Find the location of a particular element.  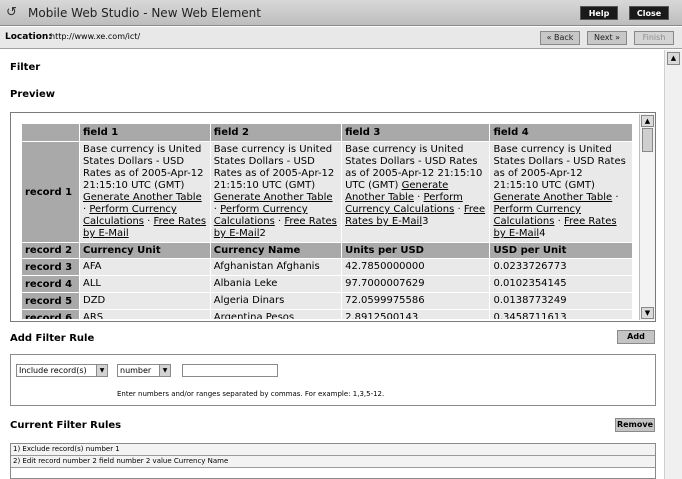

table-cell: Argentina Pesos is located at coordinates (276, 314).